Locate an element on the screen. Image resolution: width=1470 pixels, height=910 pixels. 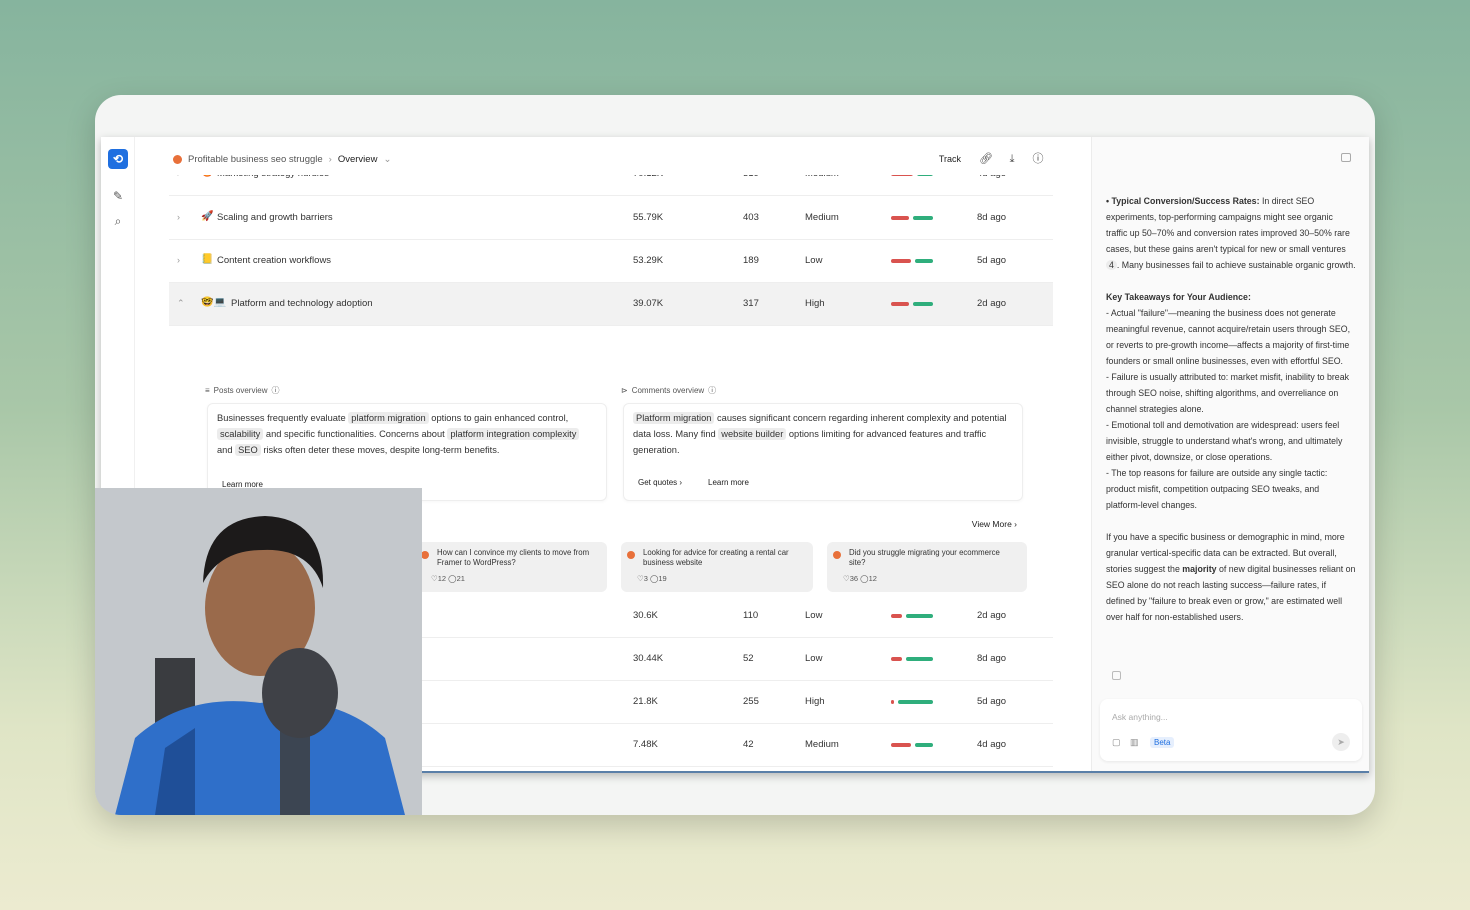
posts-overview-title: ≡ Posts overview ⓘ is located at coordinates (242, 390).